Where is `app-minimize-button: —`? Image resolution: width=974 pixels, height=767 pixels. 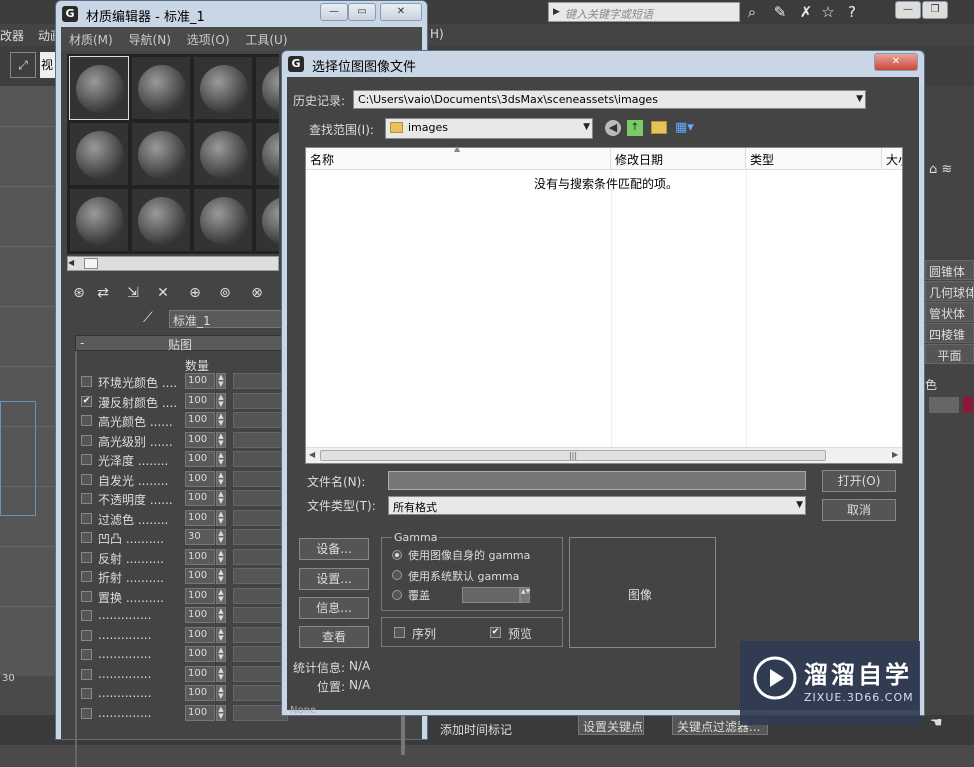
app-minimize-button: — is located at coordinates (908, 10).